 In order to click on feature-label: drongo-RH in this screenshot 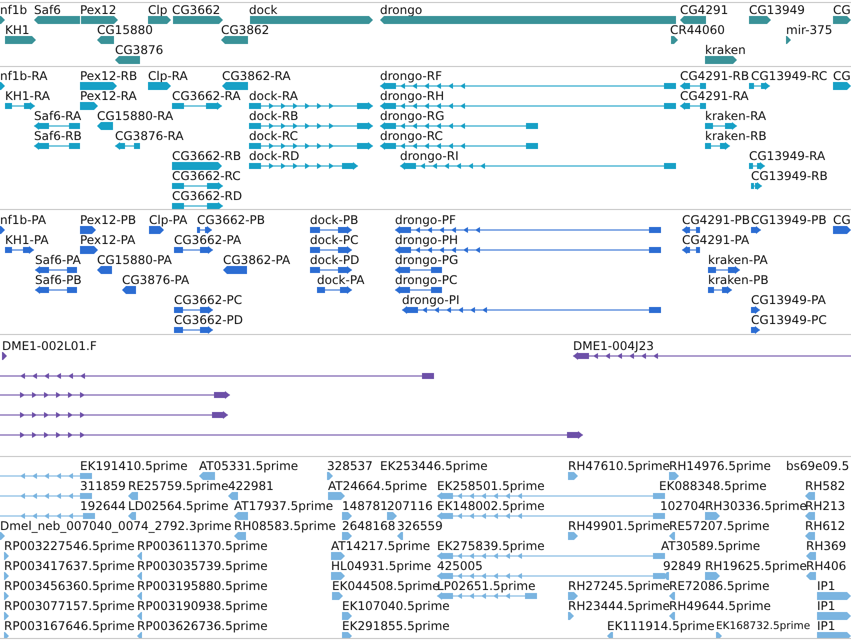, I will do `click(412, 96)`.